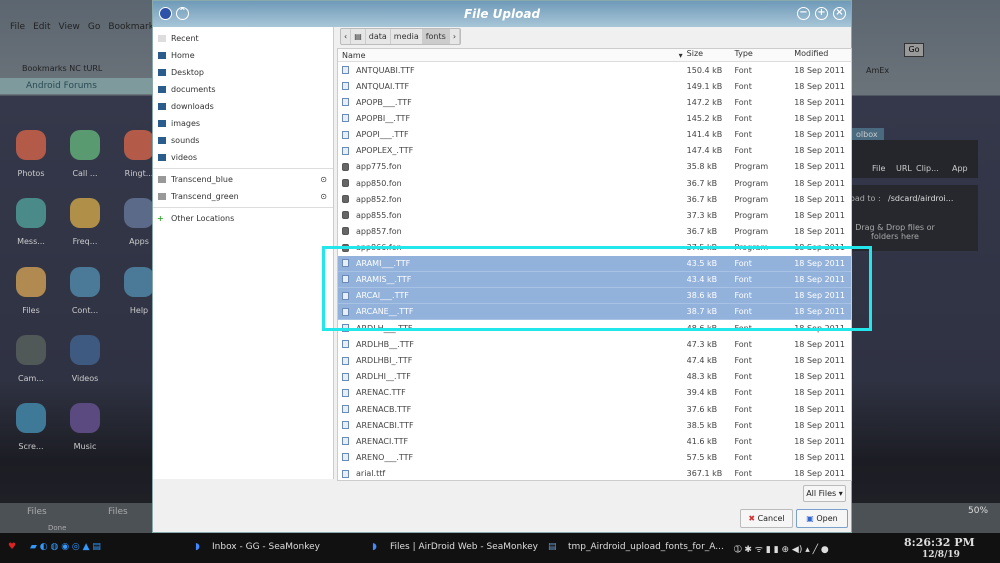 The height and width of the screenshot is (563, 1000). Describe the element at coordinates (939, 542) in the screenshot. I see `clock-time: 8:26:32 PM` at that location.